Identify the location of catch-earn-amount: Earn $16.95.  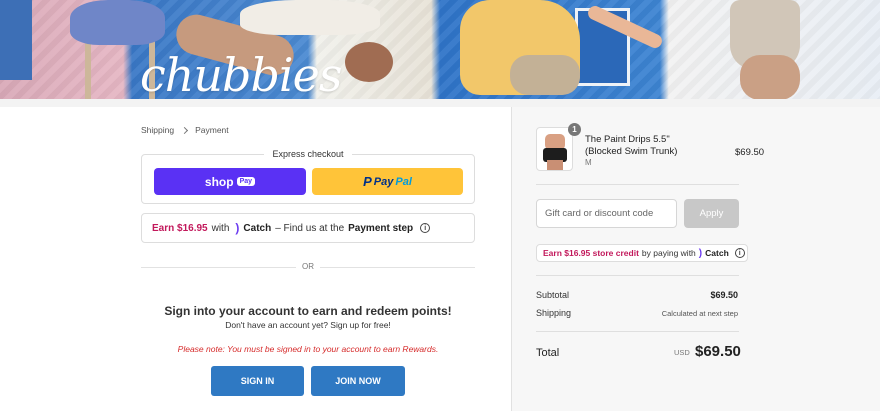
(180, 228).